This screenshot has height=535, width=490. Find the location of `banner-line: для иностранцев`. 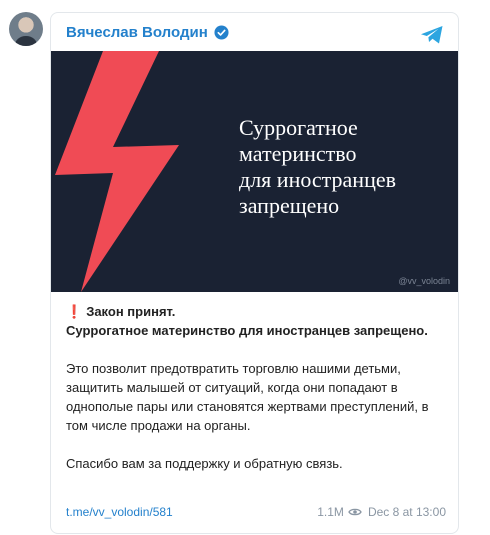

banner-line: для иностранцев is located at coordinates (317, 179).